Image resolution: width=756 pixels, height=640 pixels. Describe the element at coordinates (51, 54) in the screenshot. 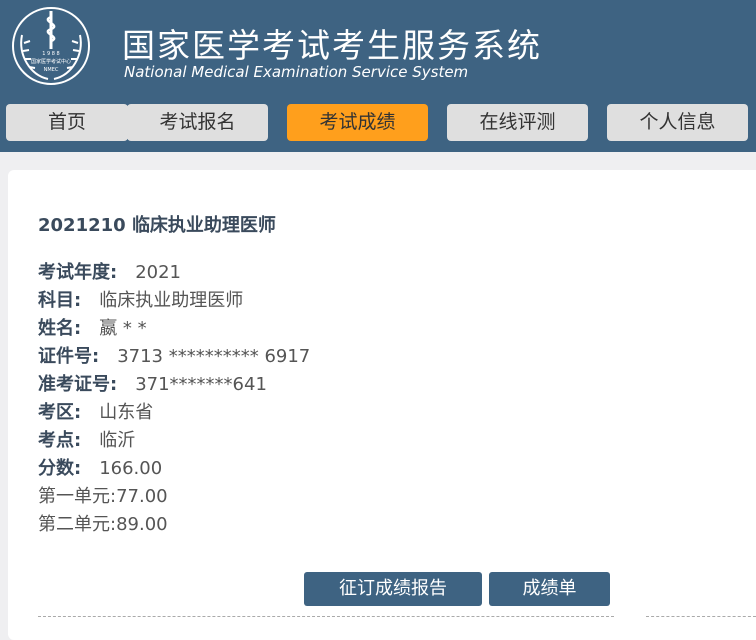

I see `logo-year-text: 1 9 8 8` at that location.